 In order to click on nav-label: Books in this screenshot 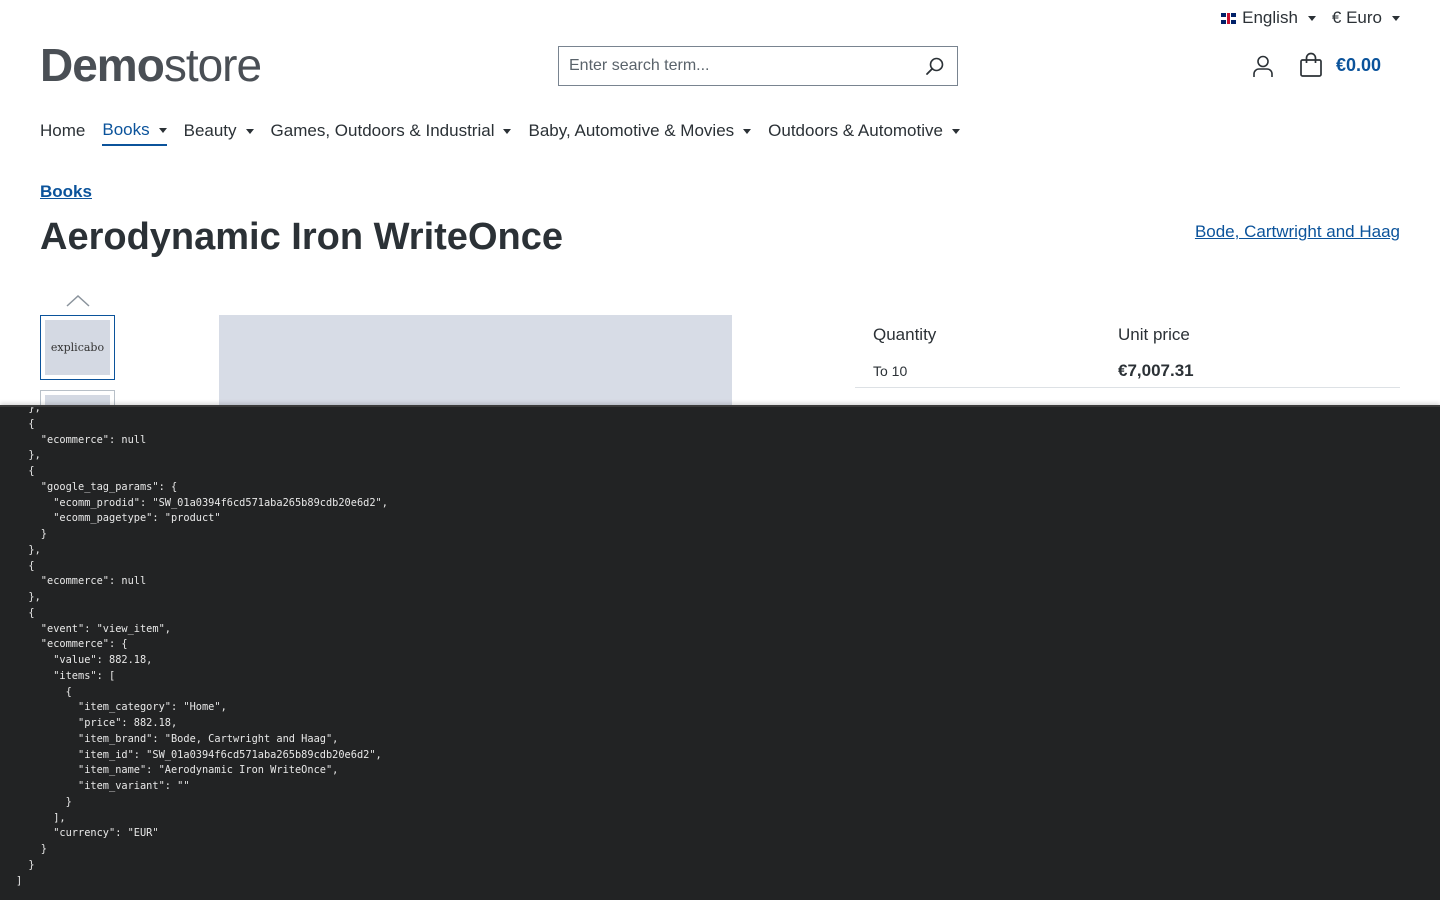, I will do `click(126, 129)`.